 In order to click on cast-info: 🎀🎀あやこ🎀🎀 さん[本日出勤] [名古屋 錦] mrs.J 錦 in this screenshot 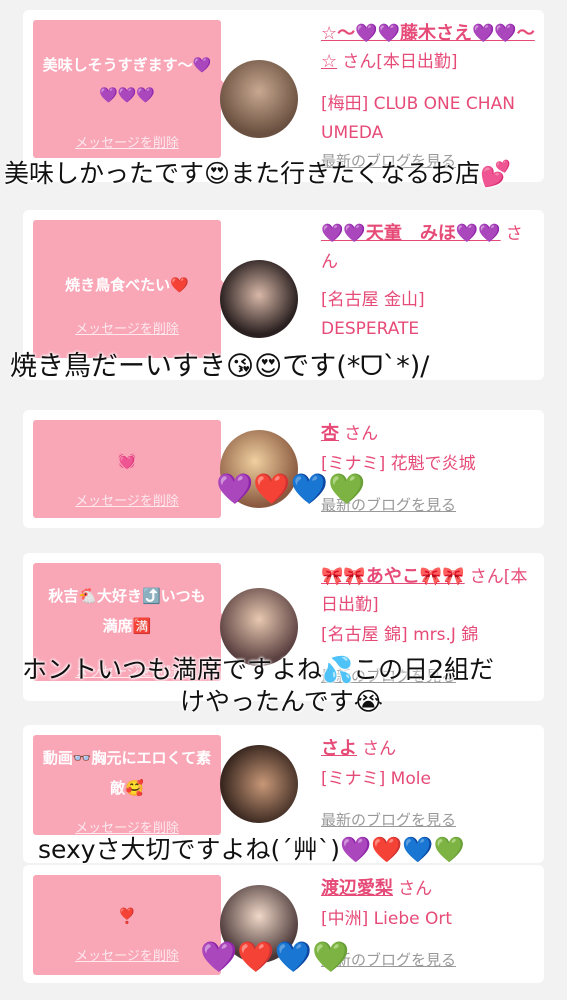, I will do `click(430, 606)`.